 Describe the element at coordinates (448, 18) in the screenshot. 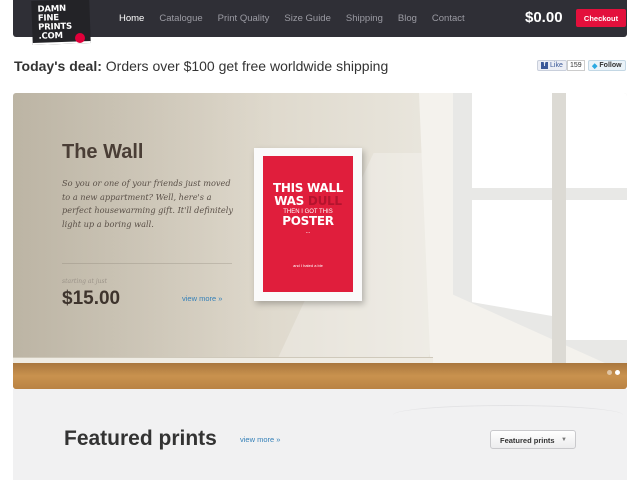

I see `nav-item-contact: Contact` at that location.